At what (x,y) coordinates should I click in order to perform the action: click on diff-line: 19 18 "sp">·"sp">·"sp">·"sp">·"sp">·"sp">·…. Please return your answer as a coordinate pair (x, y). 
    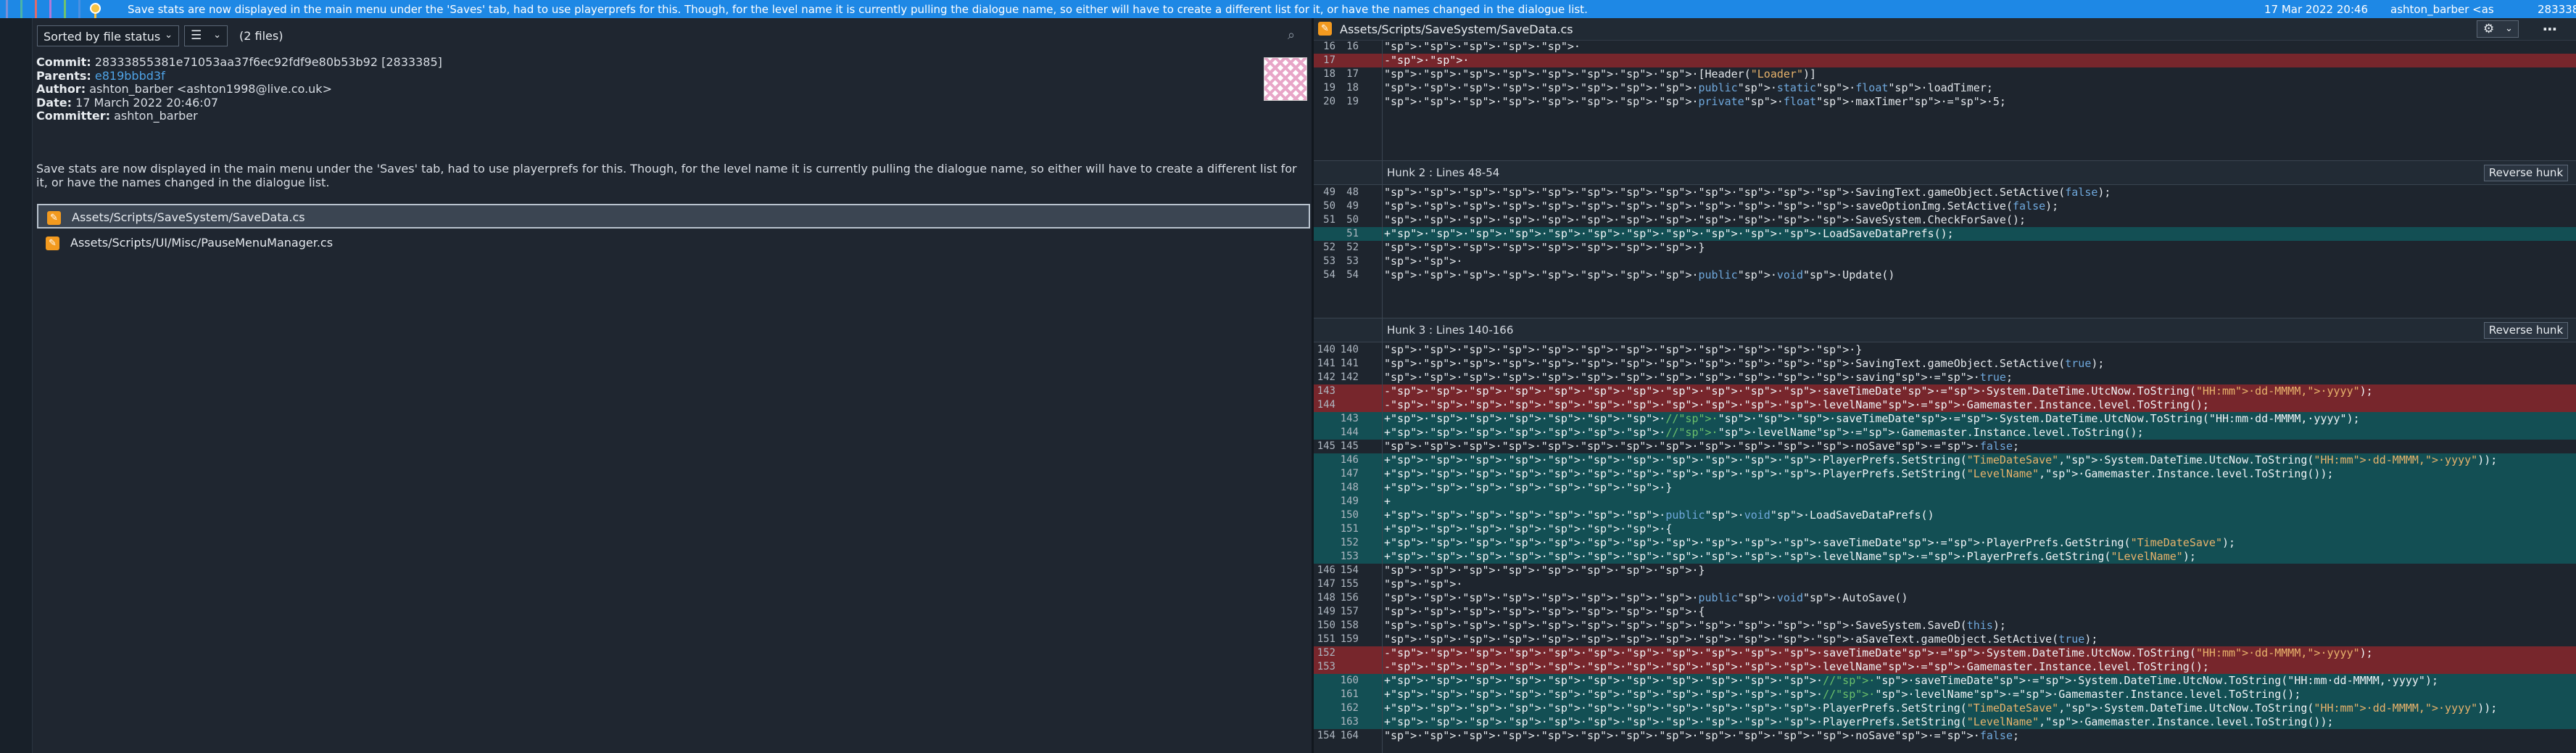
    Looking at the image, I should click on (1945, 88).